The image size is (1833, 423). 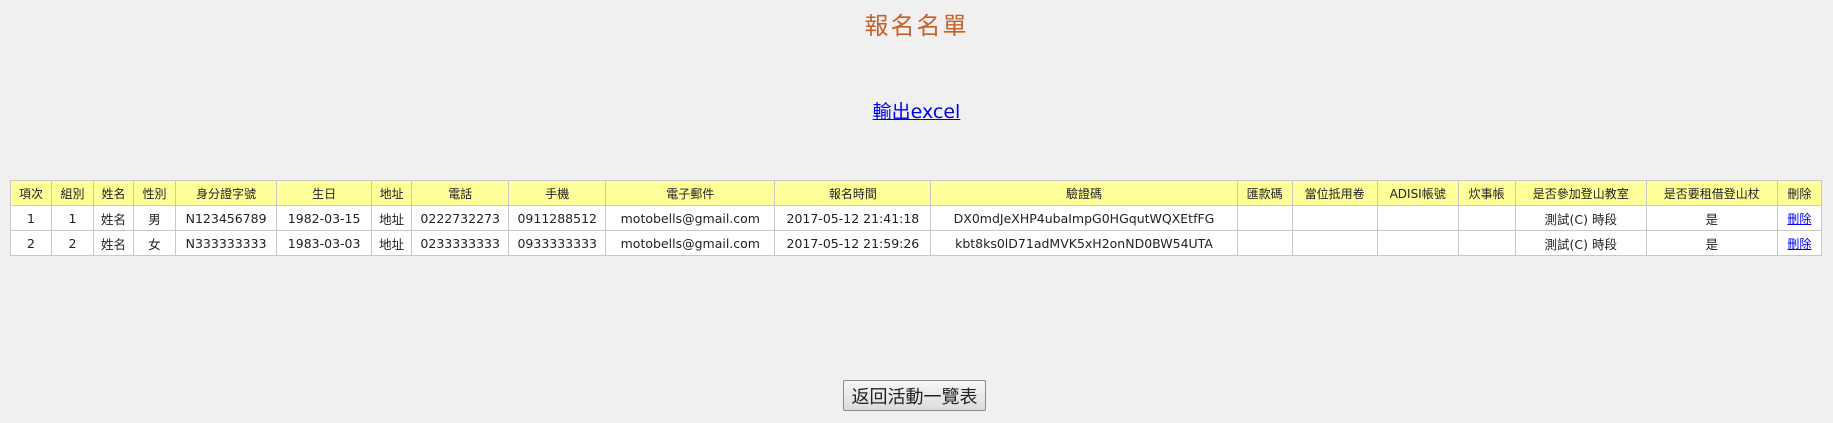 What do you see at coordinates (31, 193) in the screenshot?
I see `column-header: 項次` at bounding box center [31, 193].